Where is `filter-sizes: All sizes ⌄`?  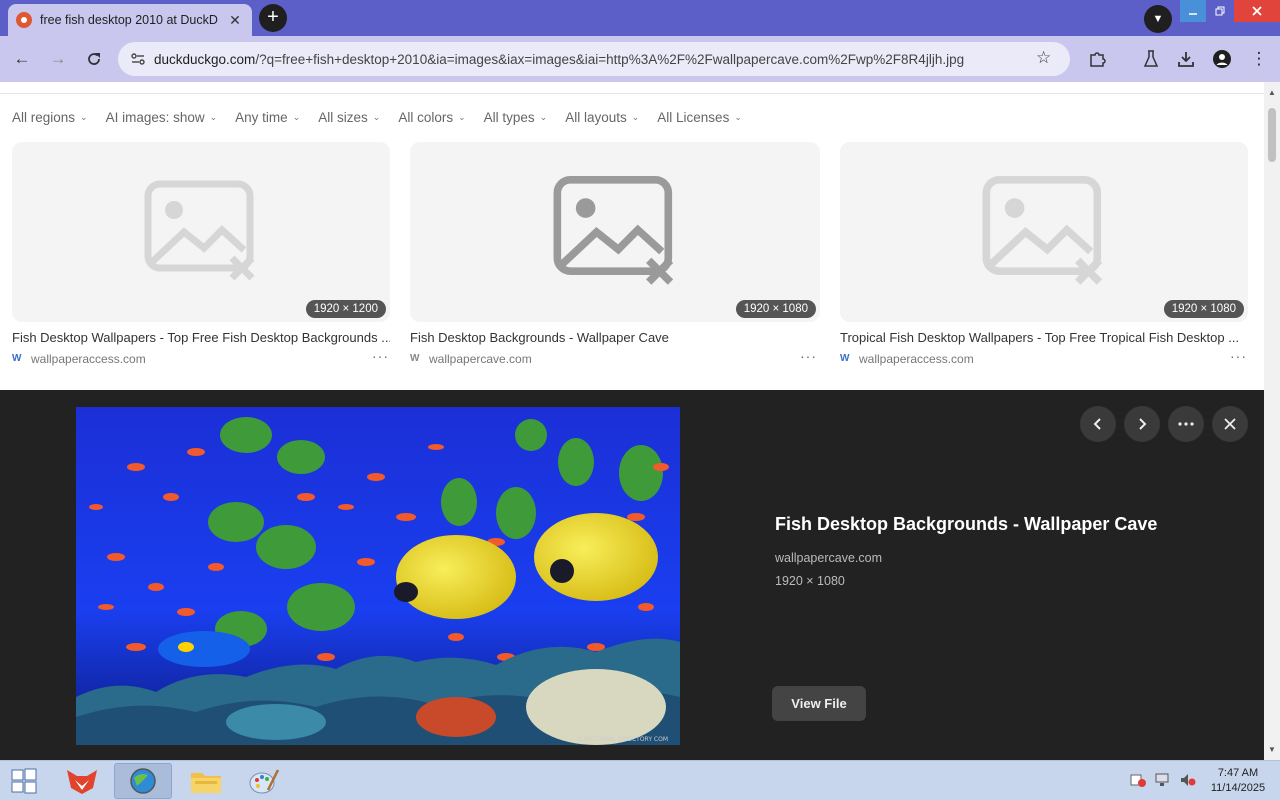
filter-sizes: All sizes ⌄ is located at coordinates (349, 117).